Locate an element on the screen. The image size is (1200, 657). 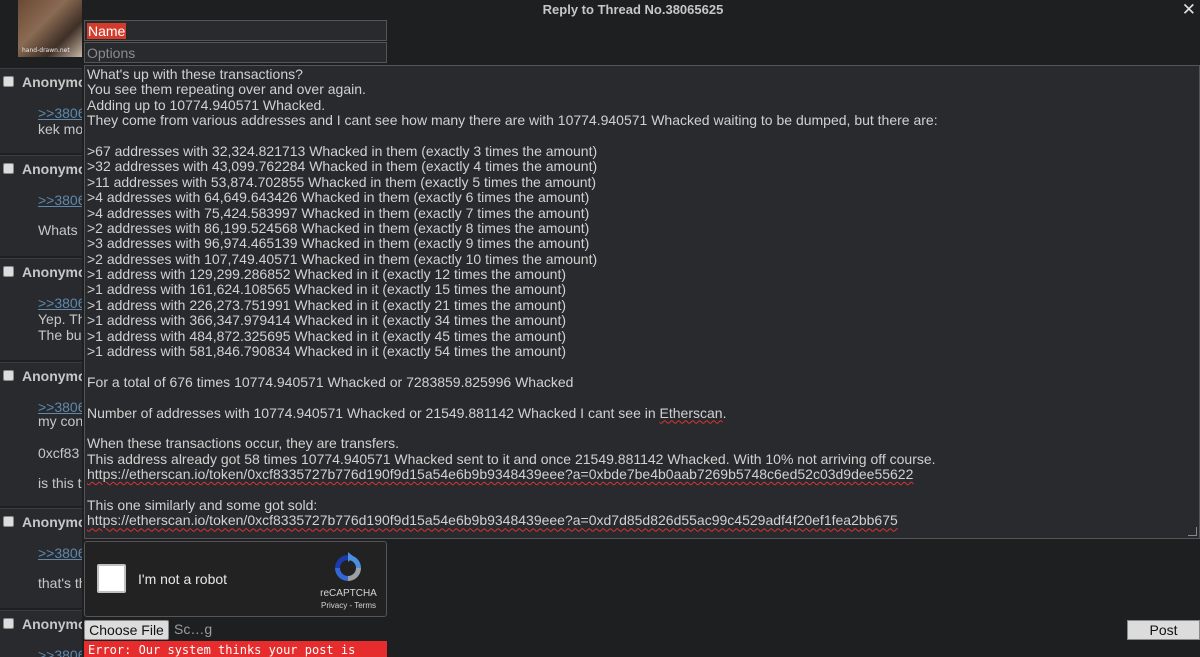
recaptcha-privacy-terms-link: Privacy - Terms is located at coordinates (348, 605).